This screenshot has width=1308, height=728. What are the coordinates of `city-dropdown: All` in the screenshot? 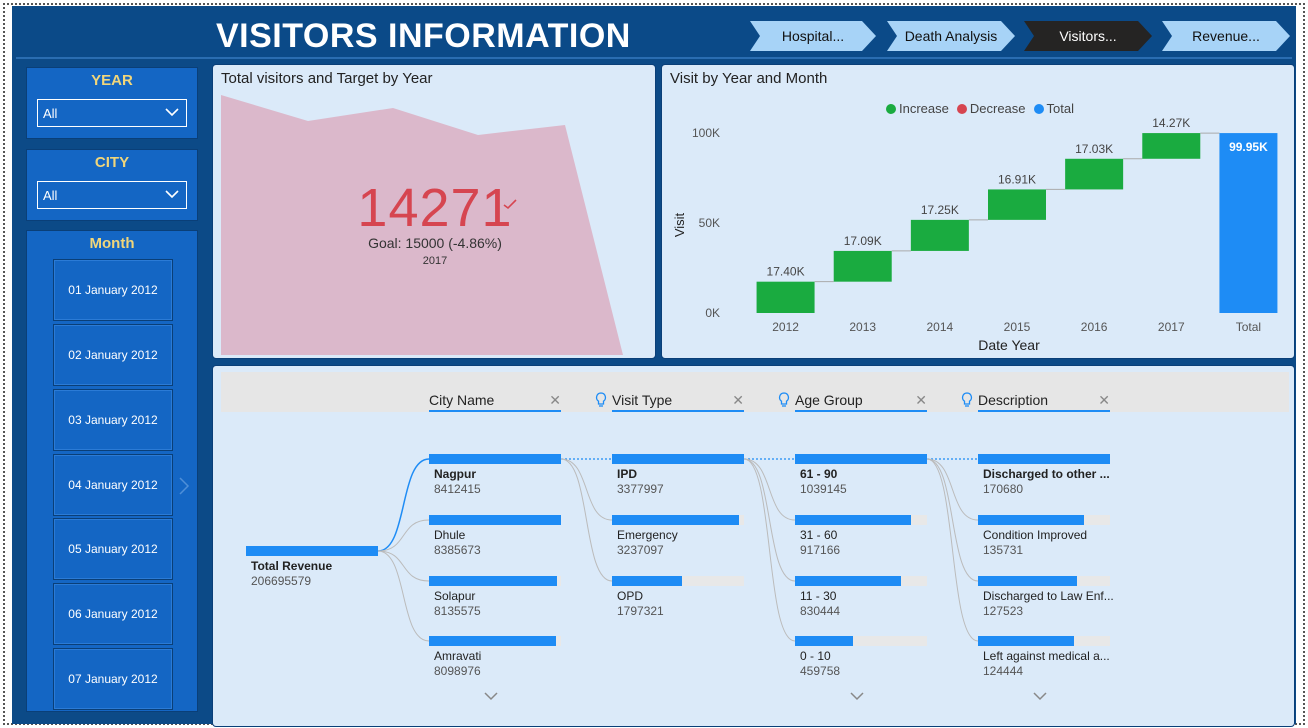 It's located at (112, 195).